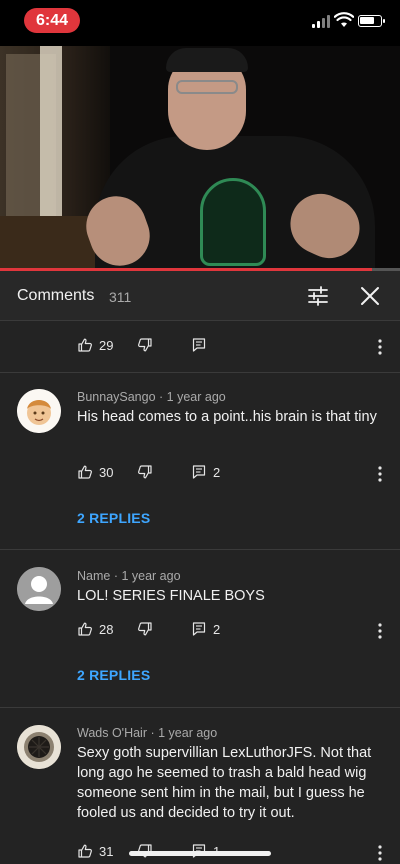  I want to click on cellular-signal-icon, so click(321, 21).